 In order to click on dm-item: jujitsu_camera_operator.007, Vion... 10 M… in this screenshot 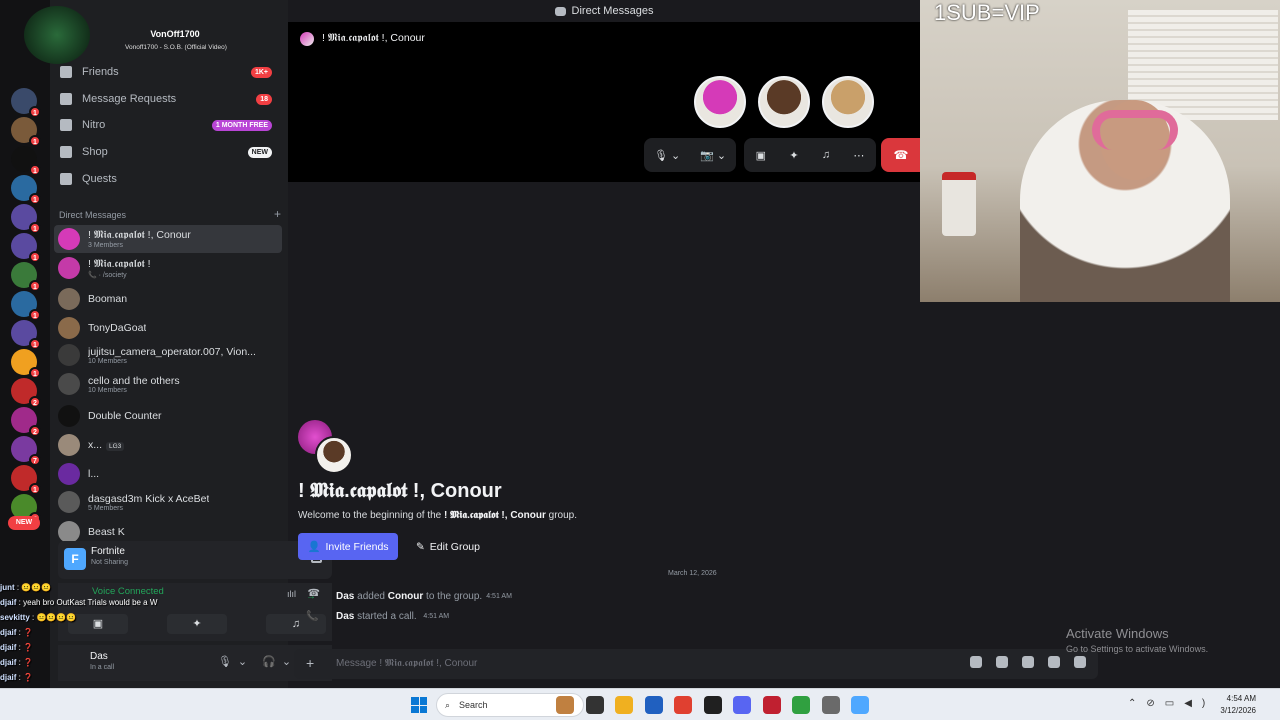, I will do `click(168, 355)`.